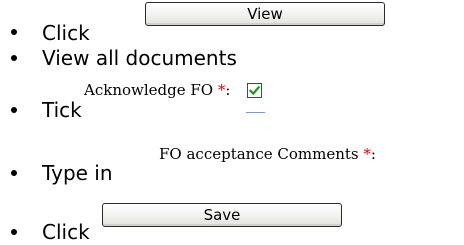  I want to click on checkmark-icon, so click(254, 90).